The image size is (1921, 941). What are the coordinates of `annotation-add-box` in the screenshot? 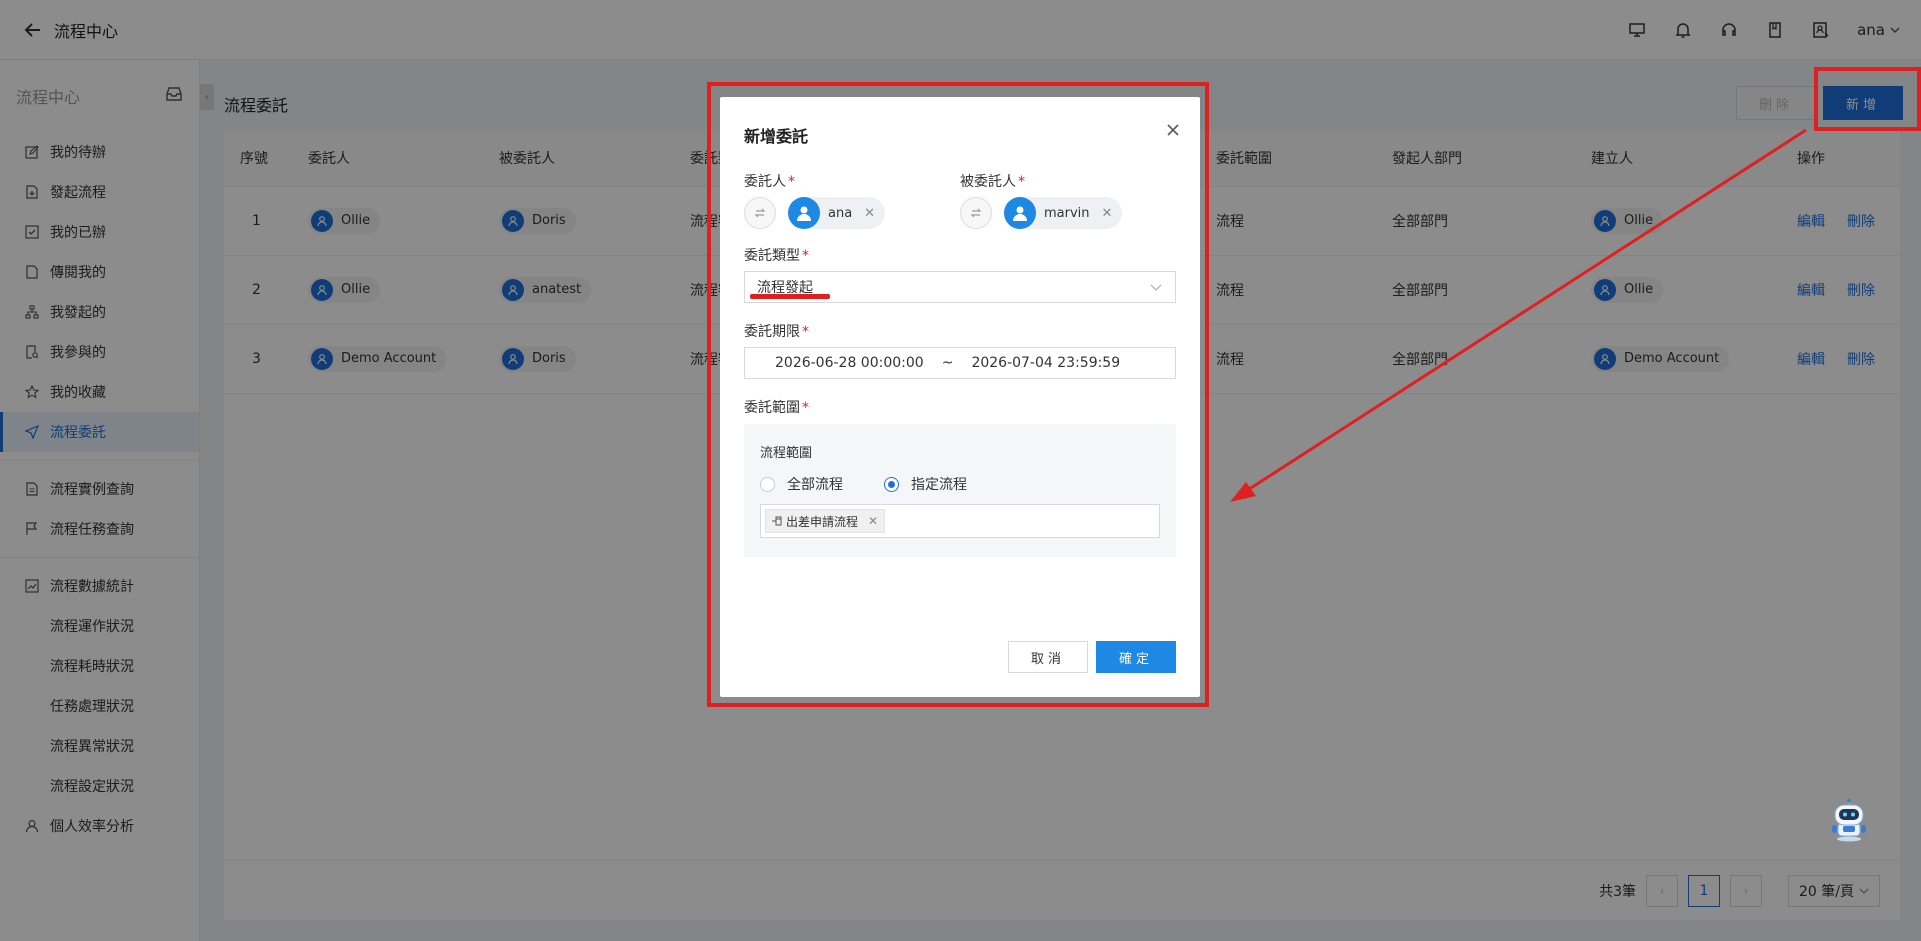 It's located at (1867, 99).